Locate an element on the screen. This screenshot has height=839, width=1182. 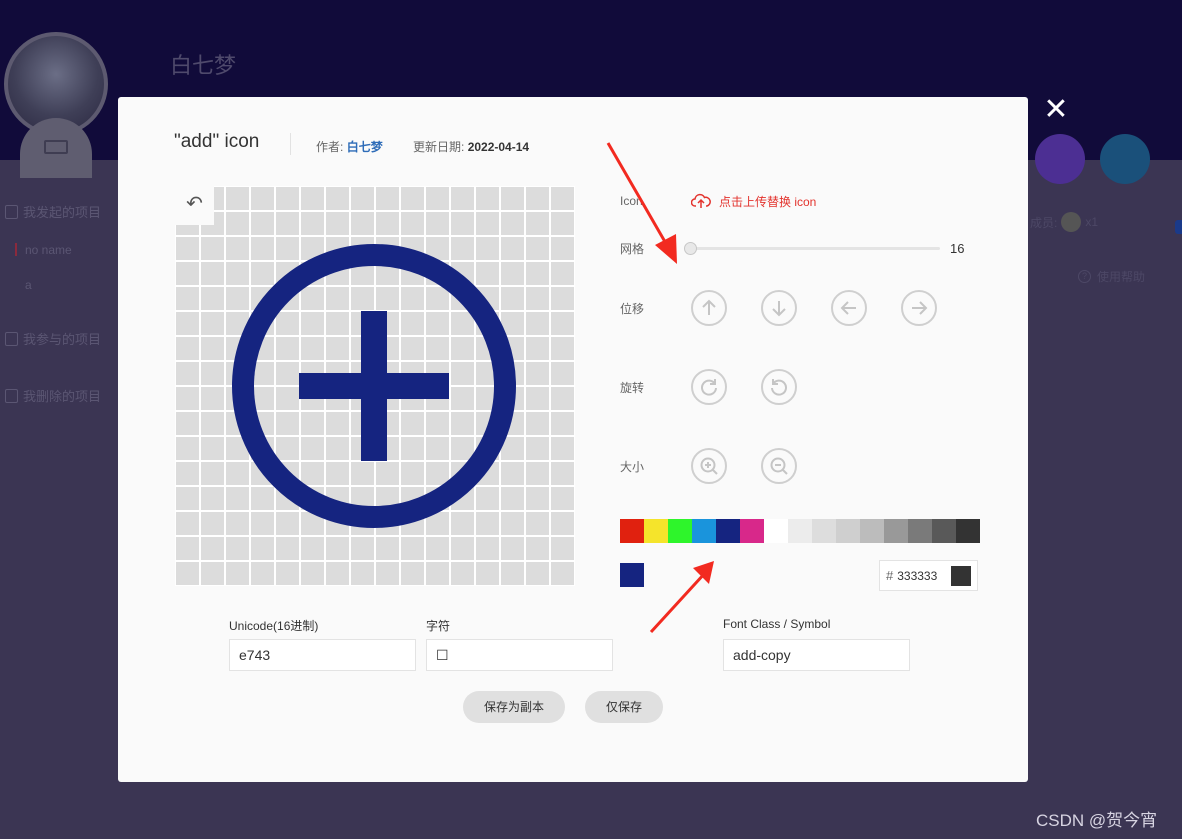
move-row-label: 位移 is located at coordinates (632, 309).